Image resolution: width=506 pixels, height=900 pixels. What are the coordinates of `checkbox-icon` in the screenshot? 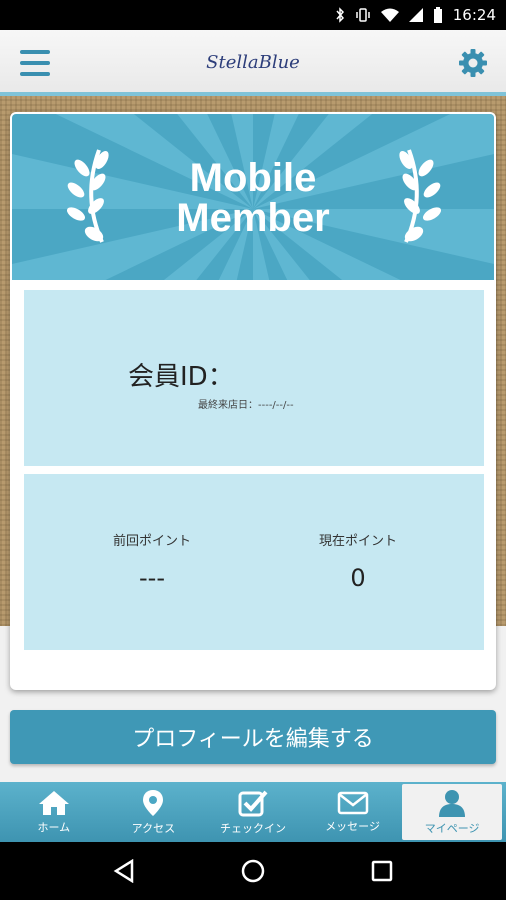 It's located at (253, 803).